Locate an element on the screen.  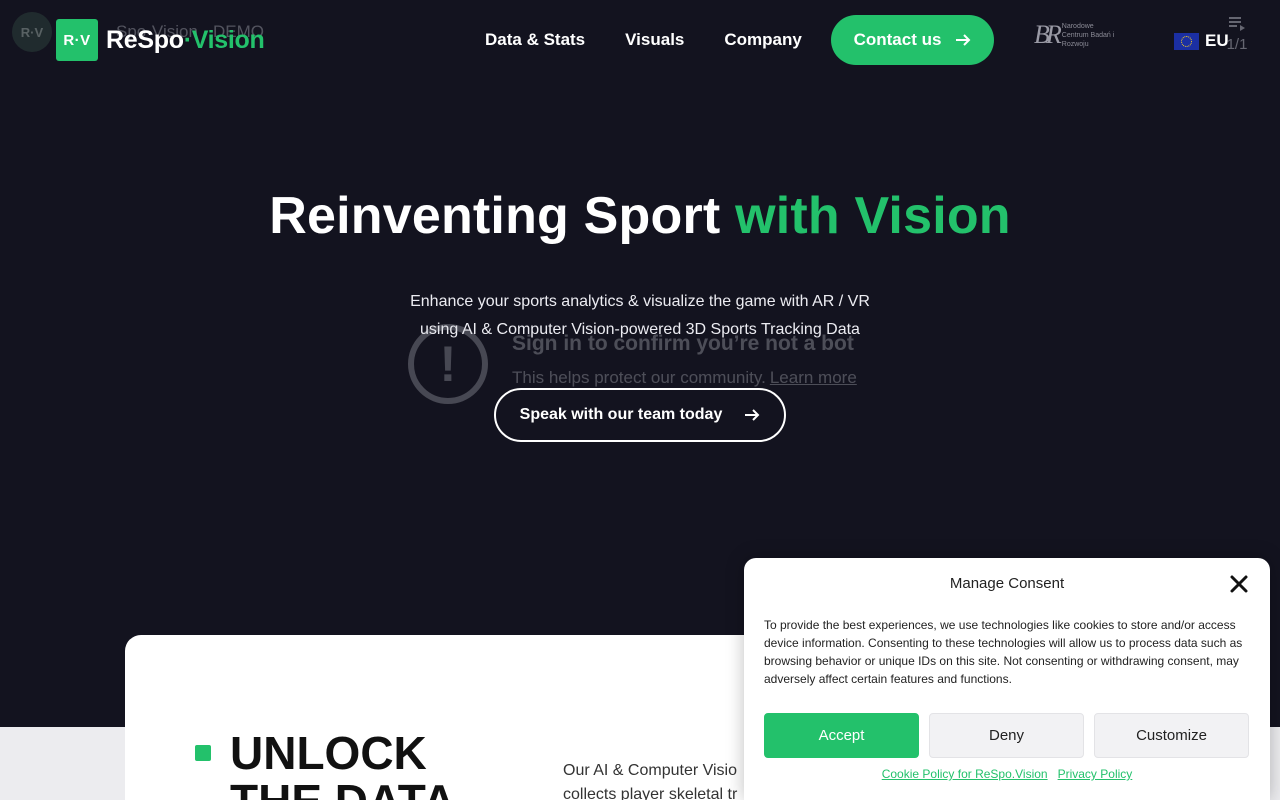
logo-wordmark: ReSpo·Vision is located at coordinates (185, 40).